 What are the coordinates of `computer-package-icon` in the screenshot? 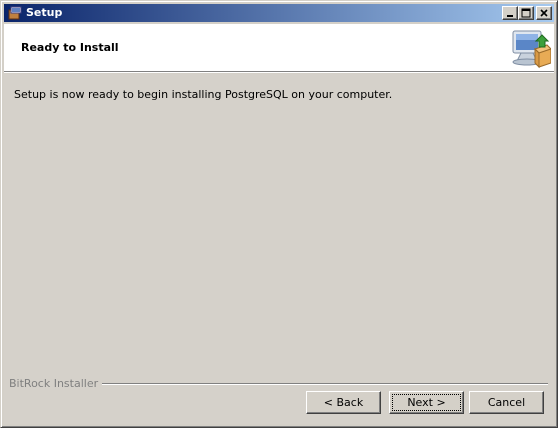 It's located at (529, 48).